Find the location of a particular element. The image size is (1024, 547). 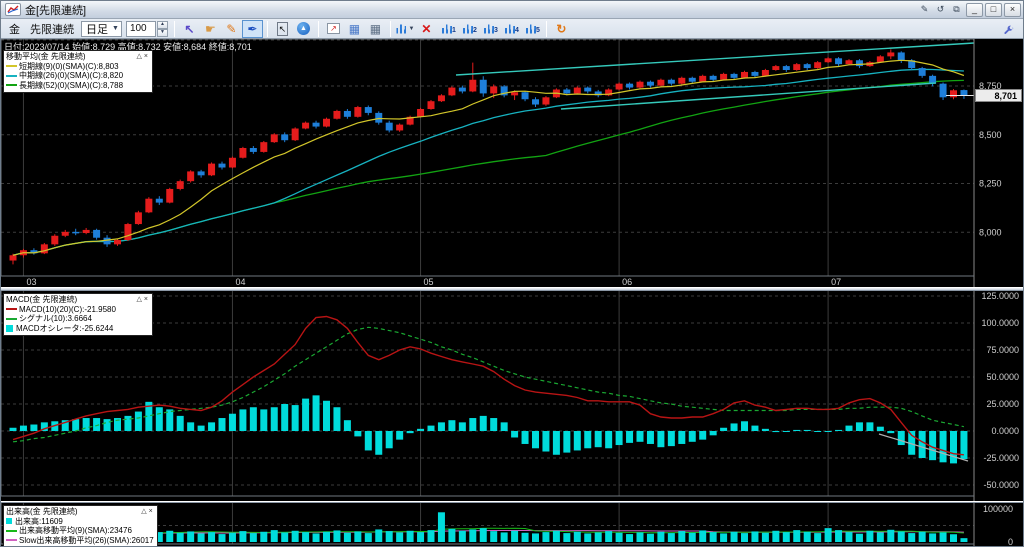

svg-text: 25.0000 is located at coordinates (1002, 404).